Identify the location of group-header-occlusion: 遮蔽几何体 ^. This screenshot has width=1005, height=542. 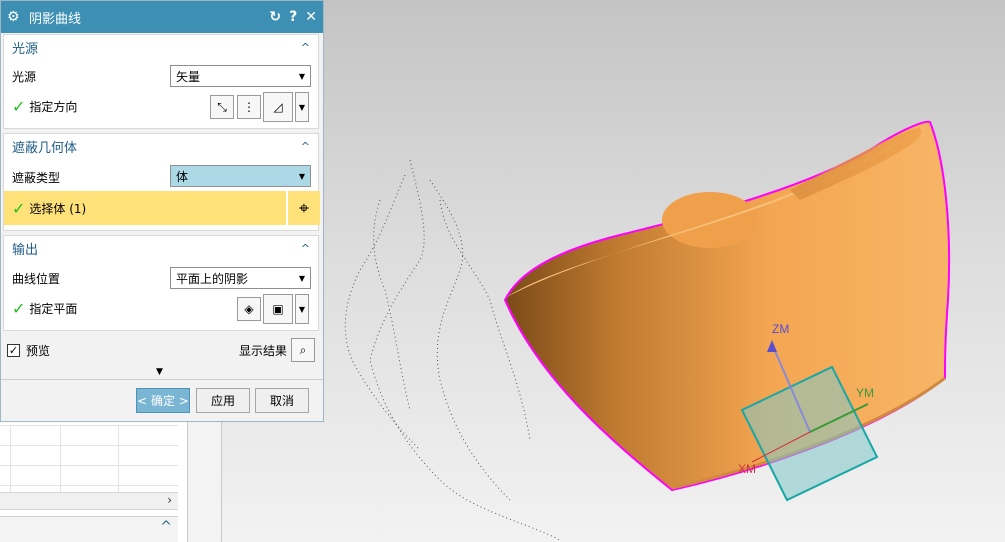
(161, 146).